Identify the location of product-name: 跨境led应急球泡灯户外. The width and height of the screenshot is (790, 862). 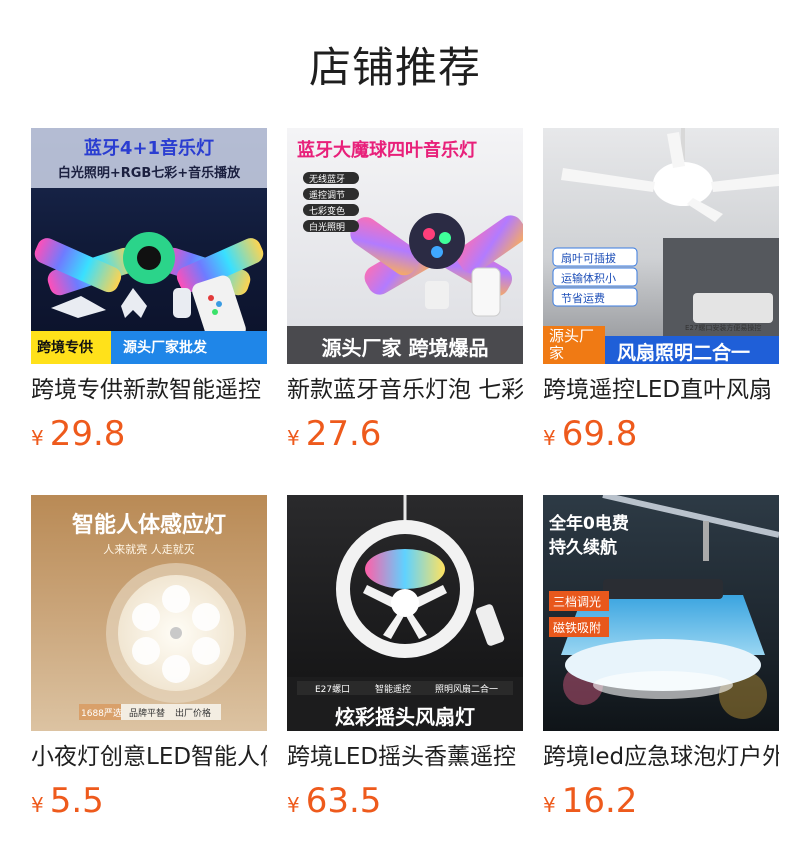
(661, 757).